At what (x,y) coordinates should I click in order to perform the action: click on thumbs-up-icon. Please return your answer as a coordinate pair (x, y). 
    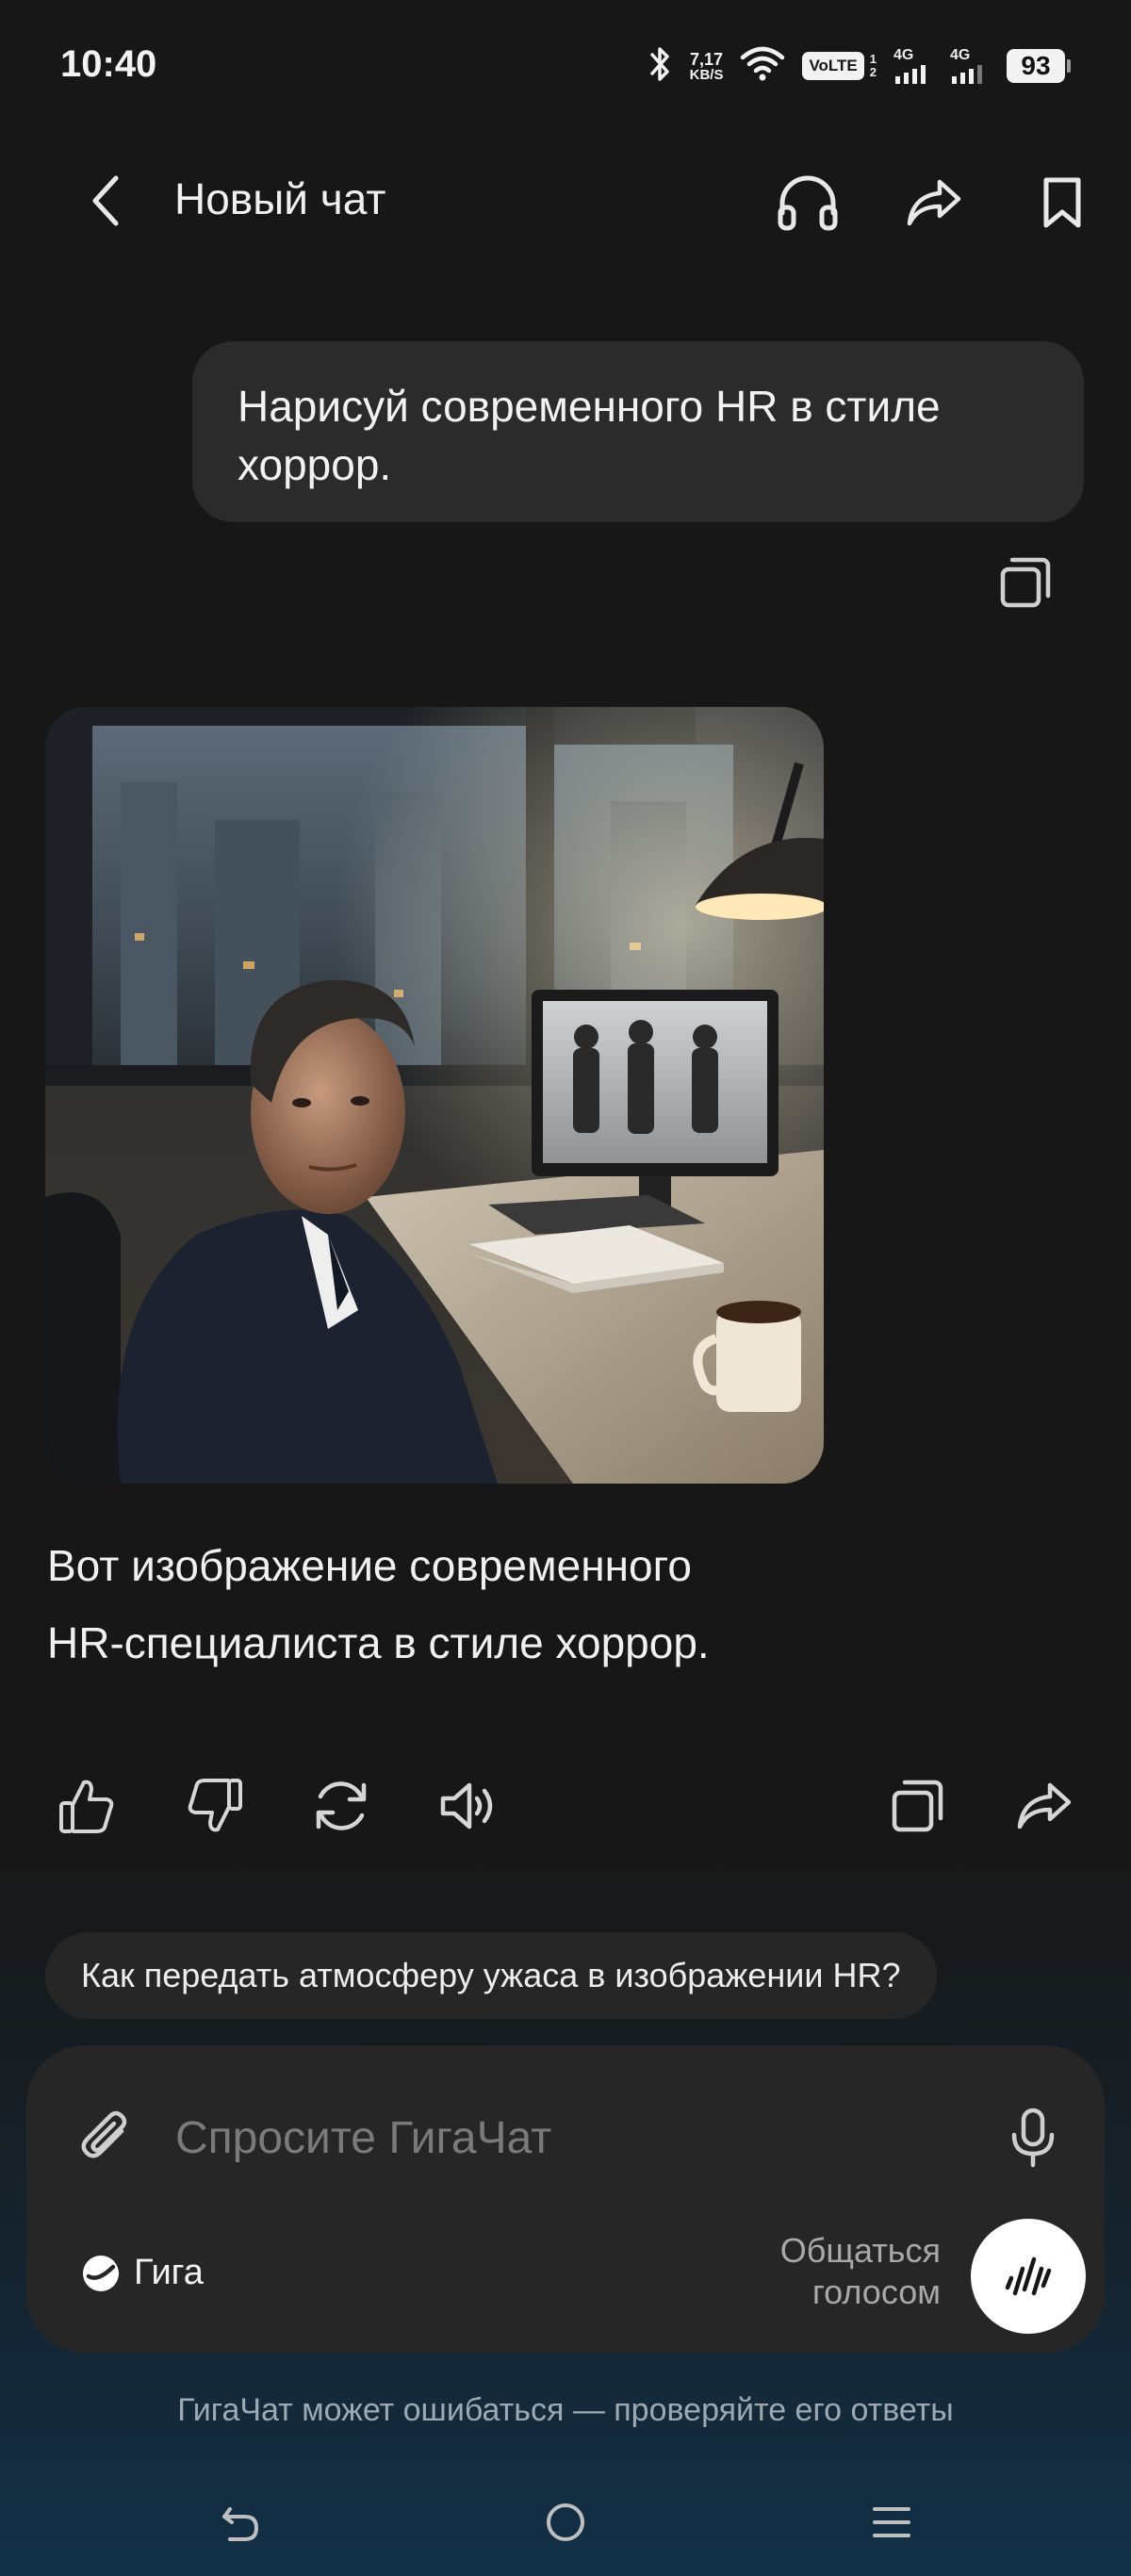
    Looking at the image, I should click on (86, 1806).